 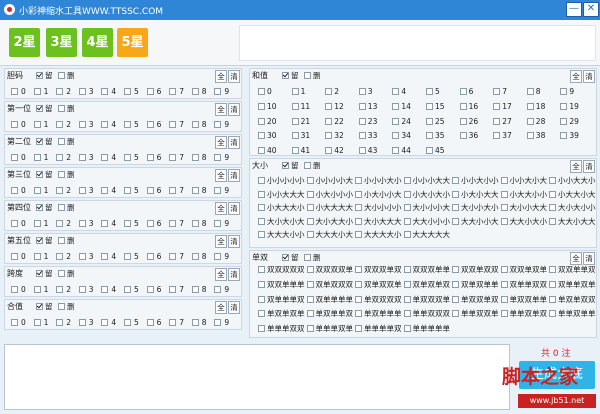 What do you see at coordinates (574, 9) in the screenshot?
I see `minimize-button: —` at bounding box center [574, 9].